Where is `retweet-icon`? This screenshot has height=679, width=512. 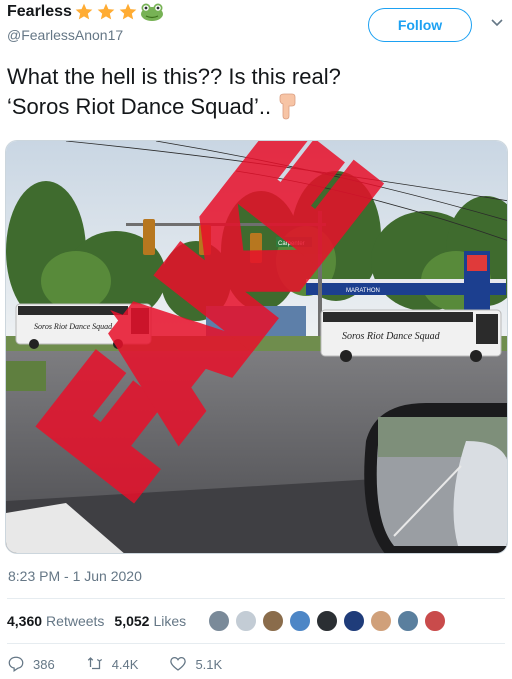
retweet-icon is located at coordinates (94, 663).